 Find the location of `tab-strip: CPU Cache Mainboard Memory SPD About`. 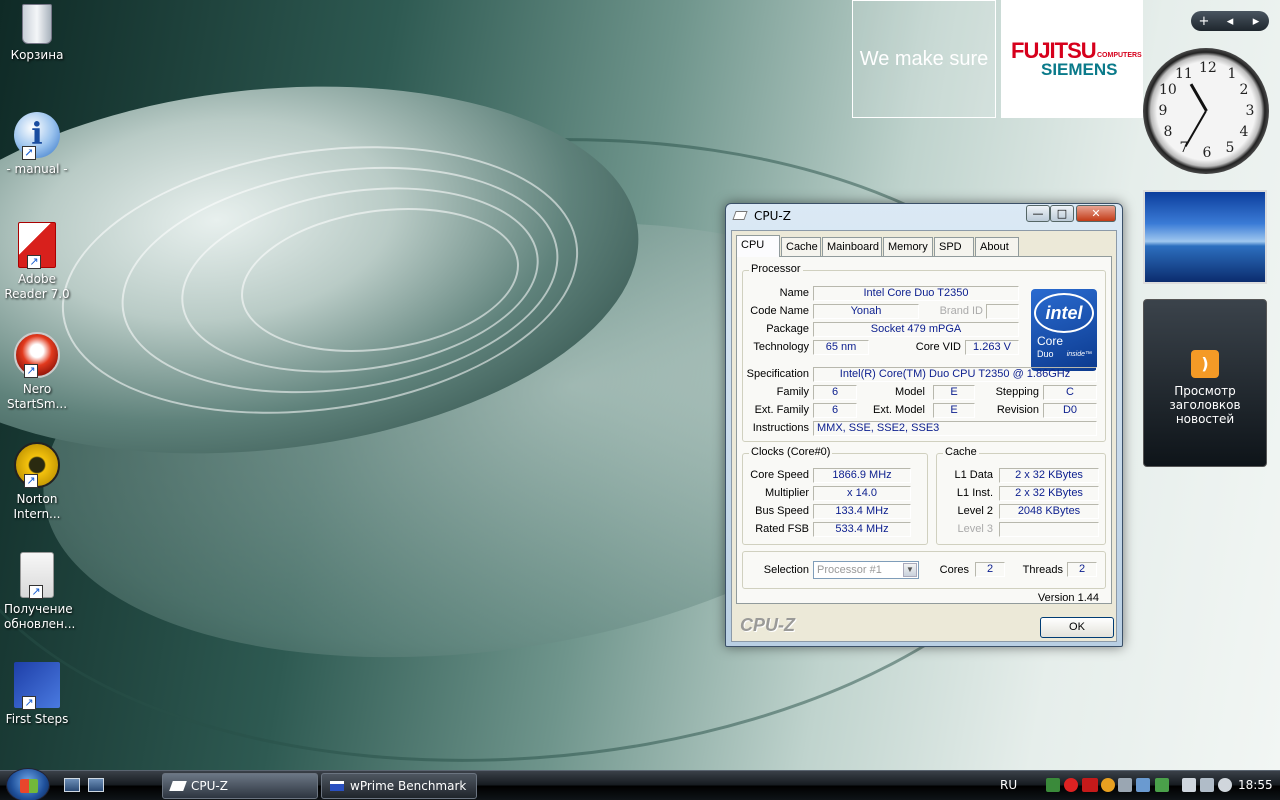

tab-strip: CPU Cache Mainboard Memory SPD About is located at coordinates (878, 246).